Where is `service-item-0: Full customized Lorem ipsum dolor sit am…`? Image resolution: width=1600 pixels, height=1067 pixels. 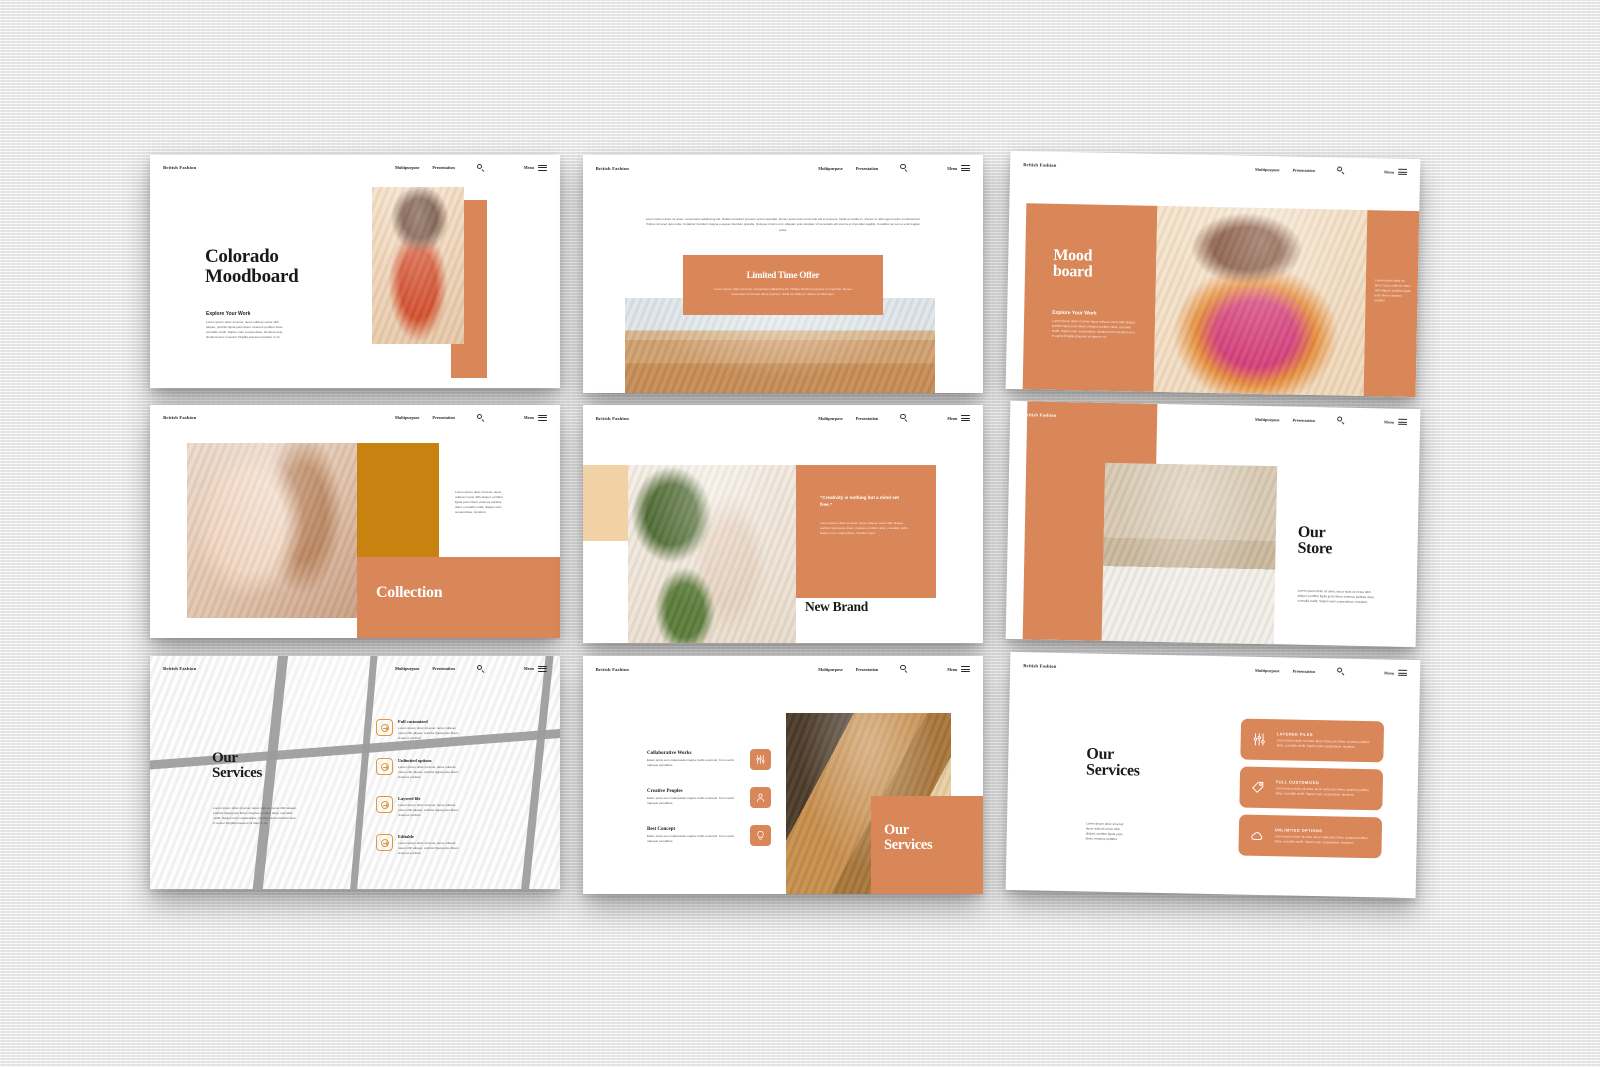
service-item-0: Full customized Lorem ipsum dolor sit am… is located at coordinates (419, 730).